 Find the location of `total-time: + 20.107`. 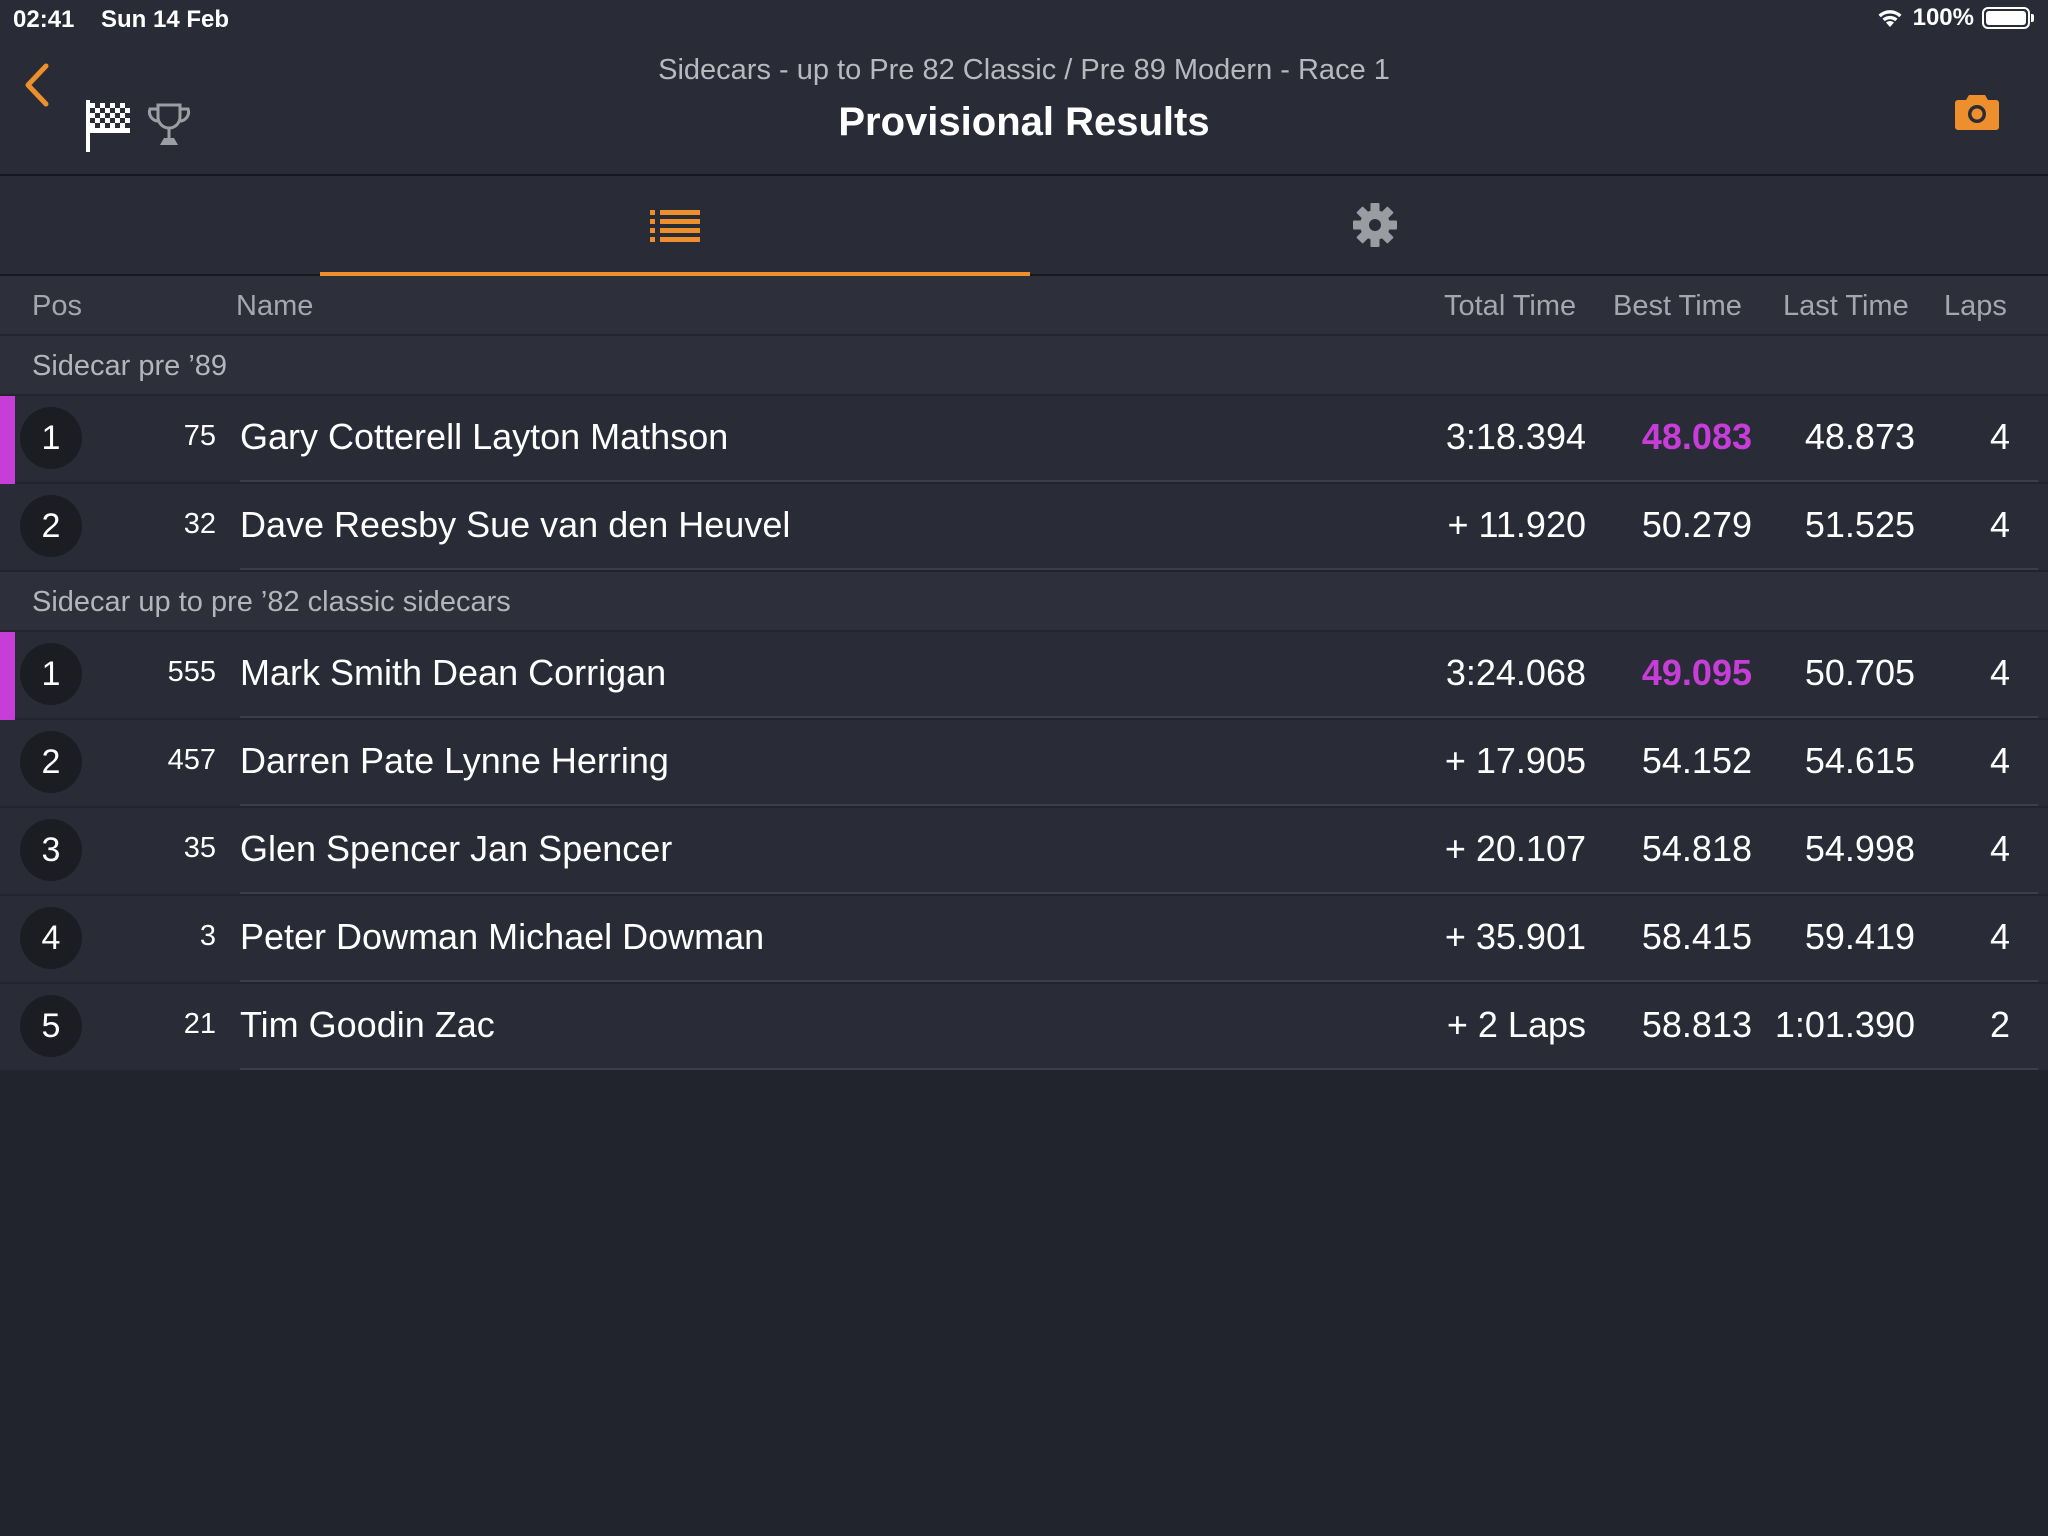

total-time: + 20.107 is located at coordinates (1515, 848).